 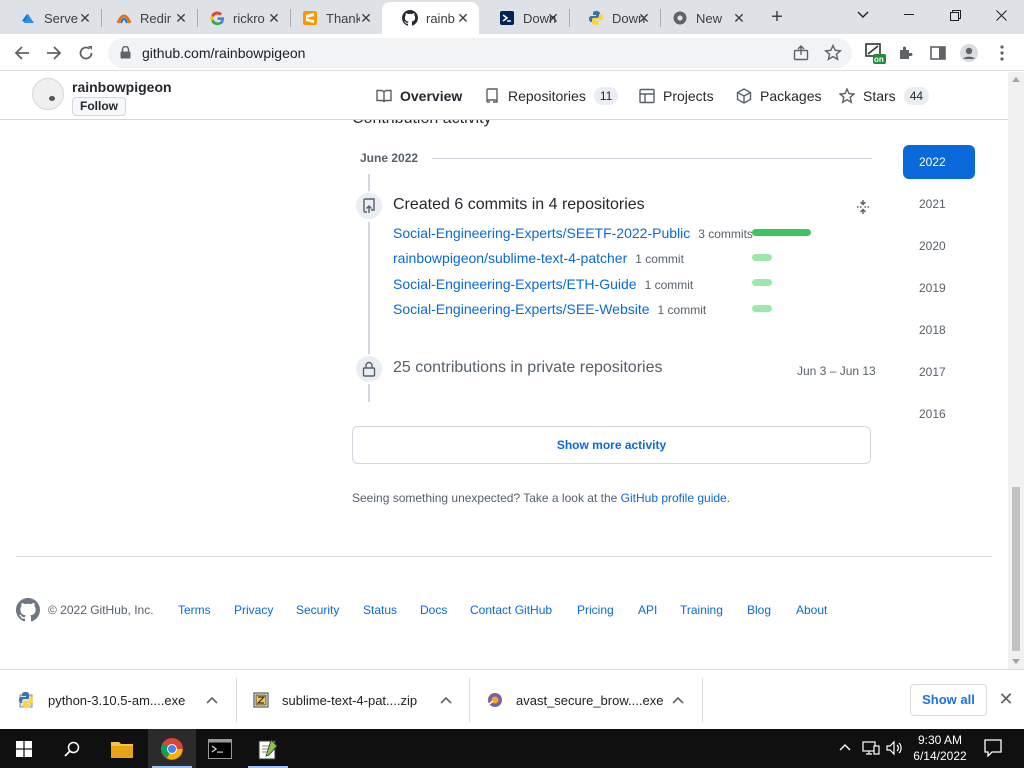 What do you see at coordinates (884, 96) in the screenshot?
I see `tab-stars: Stars 44` at bounding box center [884, 96].